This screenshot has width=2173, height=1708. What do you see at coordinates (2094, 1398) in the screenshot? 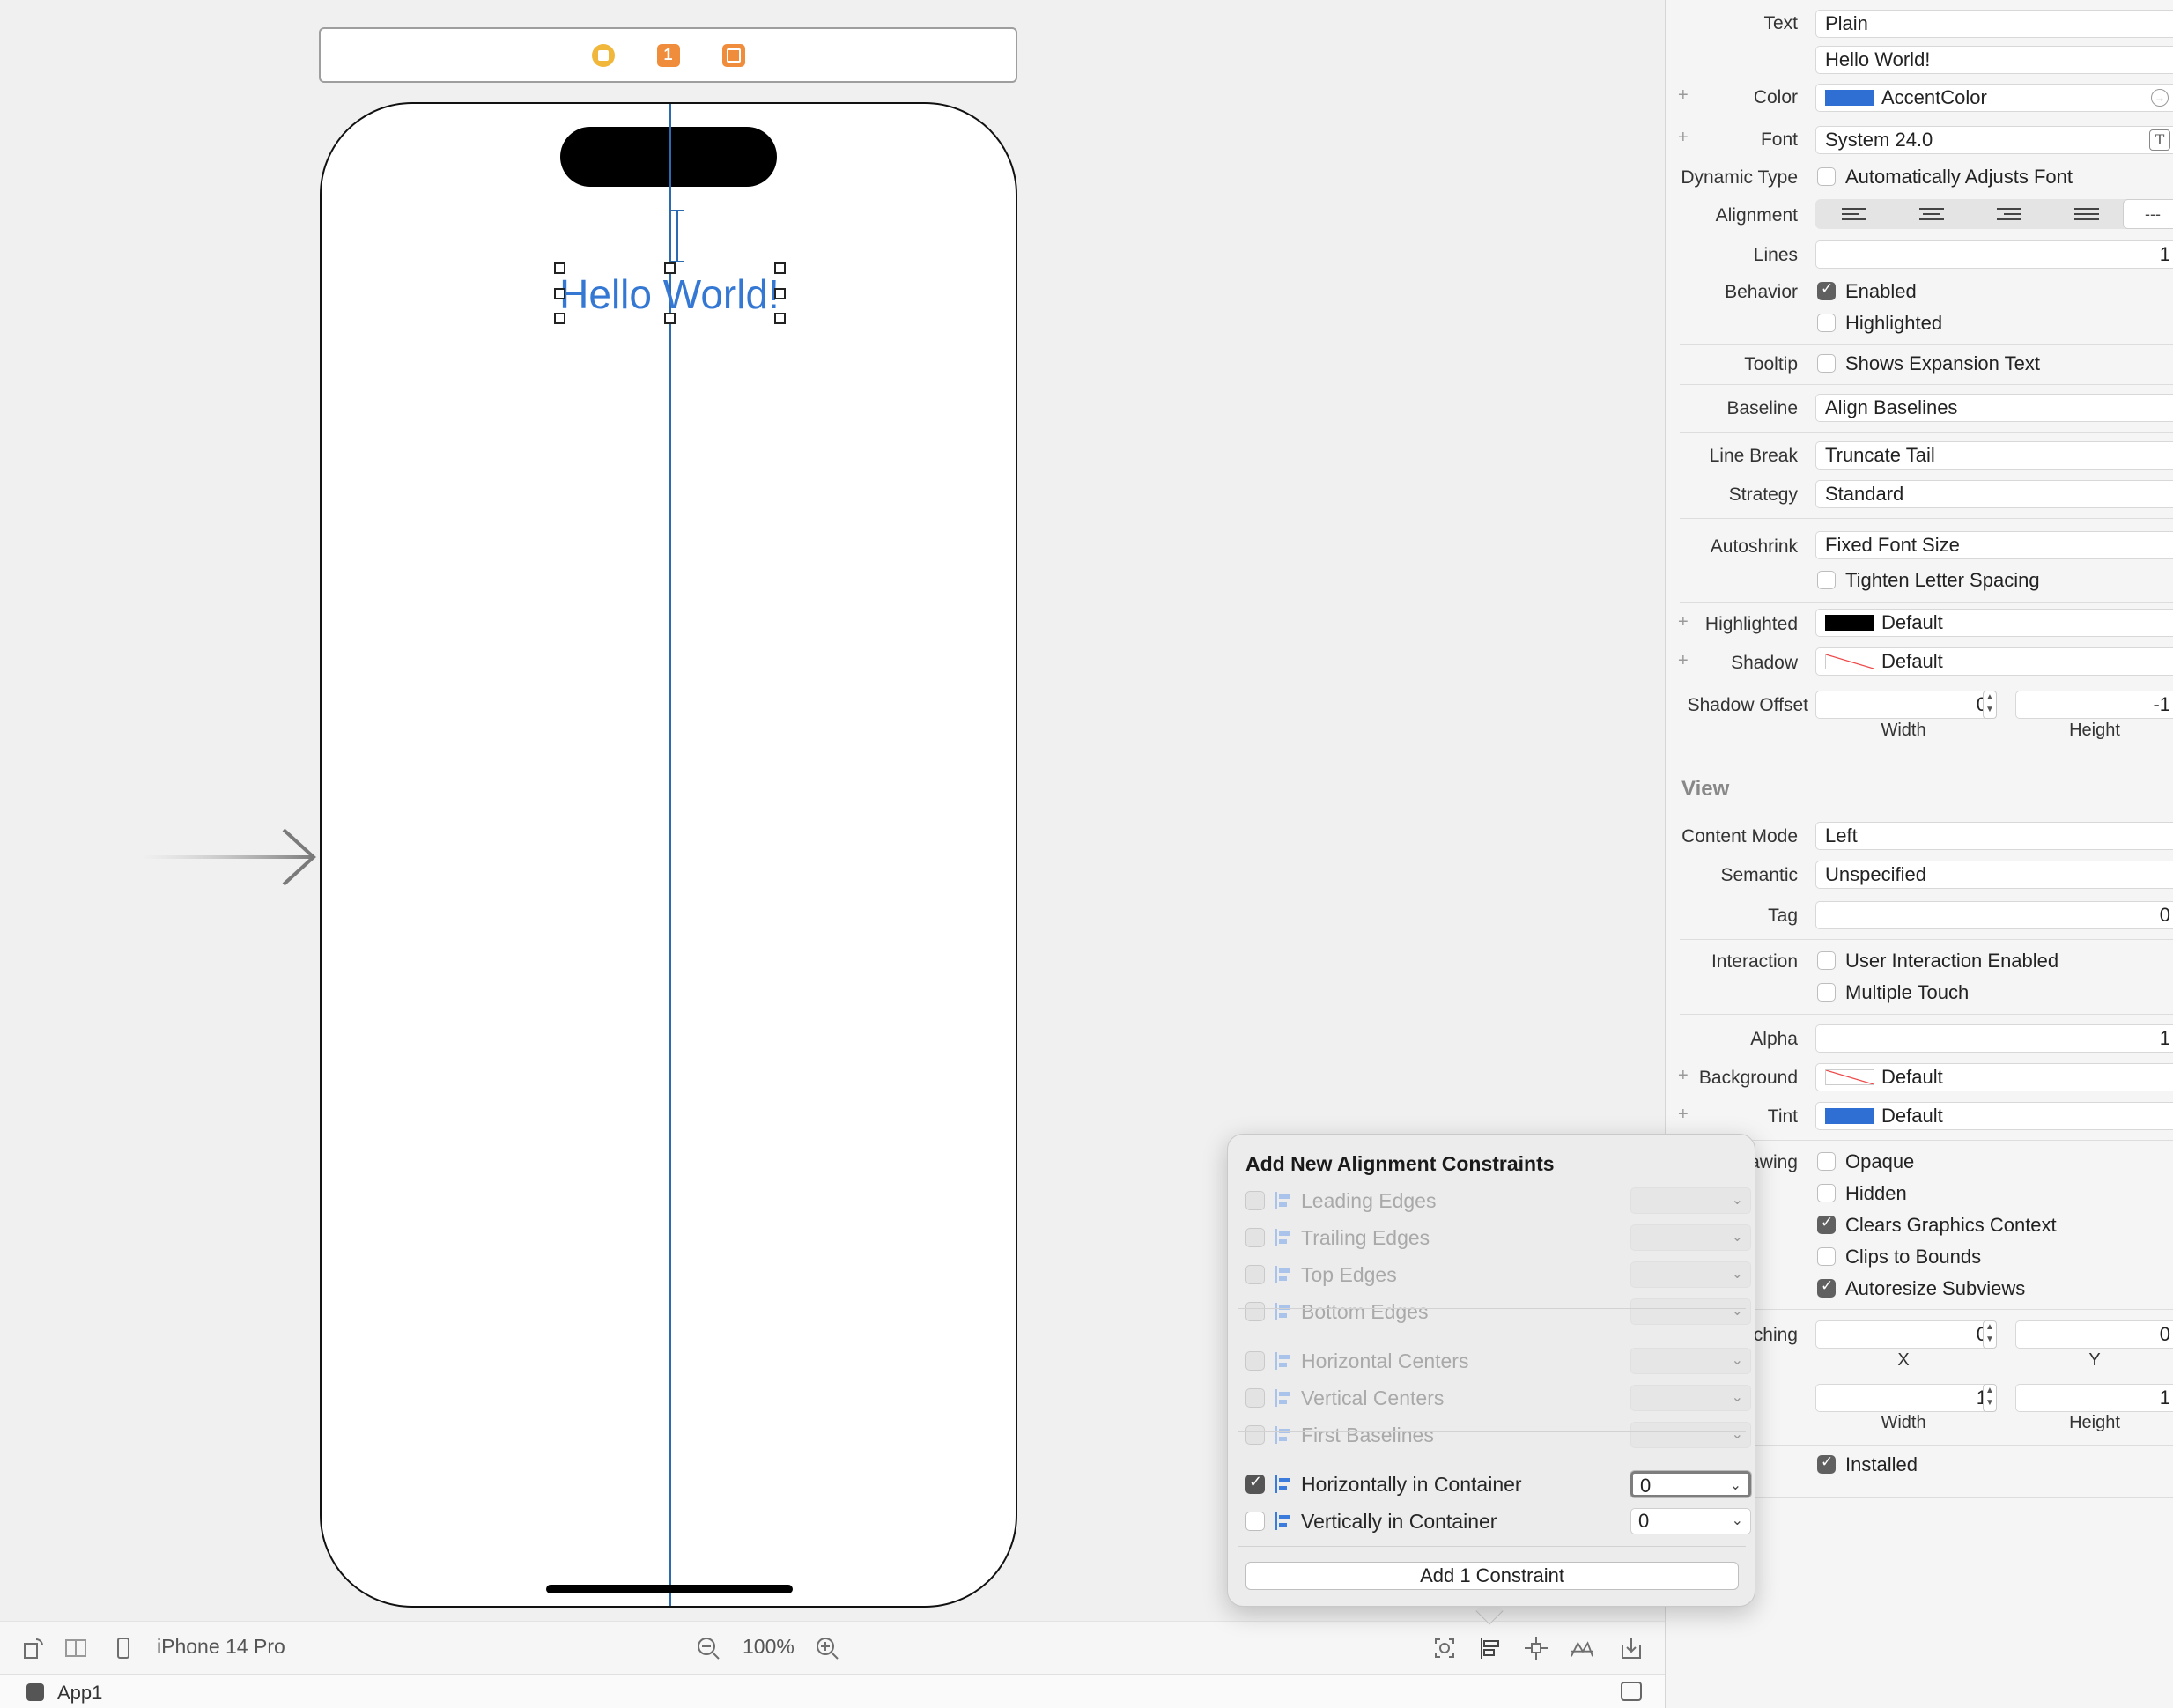
I see `stretching-height-field: 1` at bounding box center [2094, 1398].